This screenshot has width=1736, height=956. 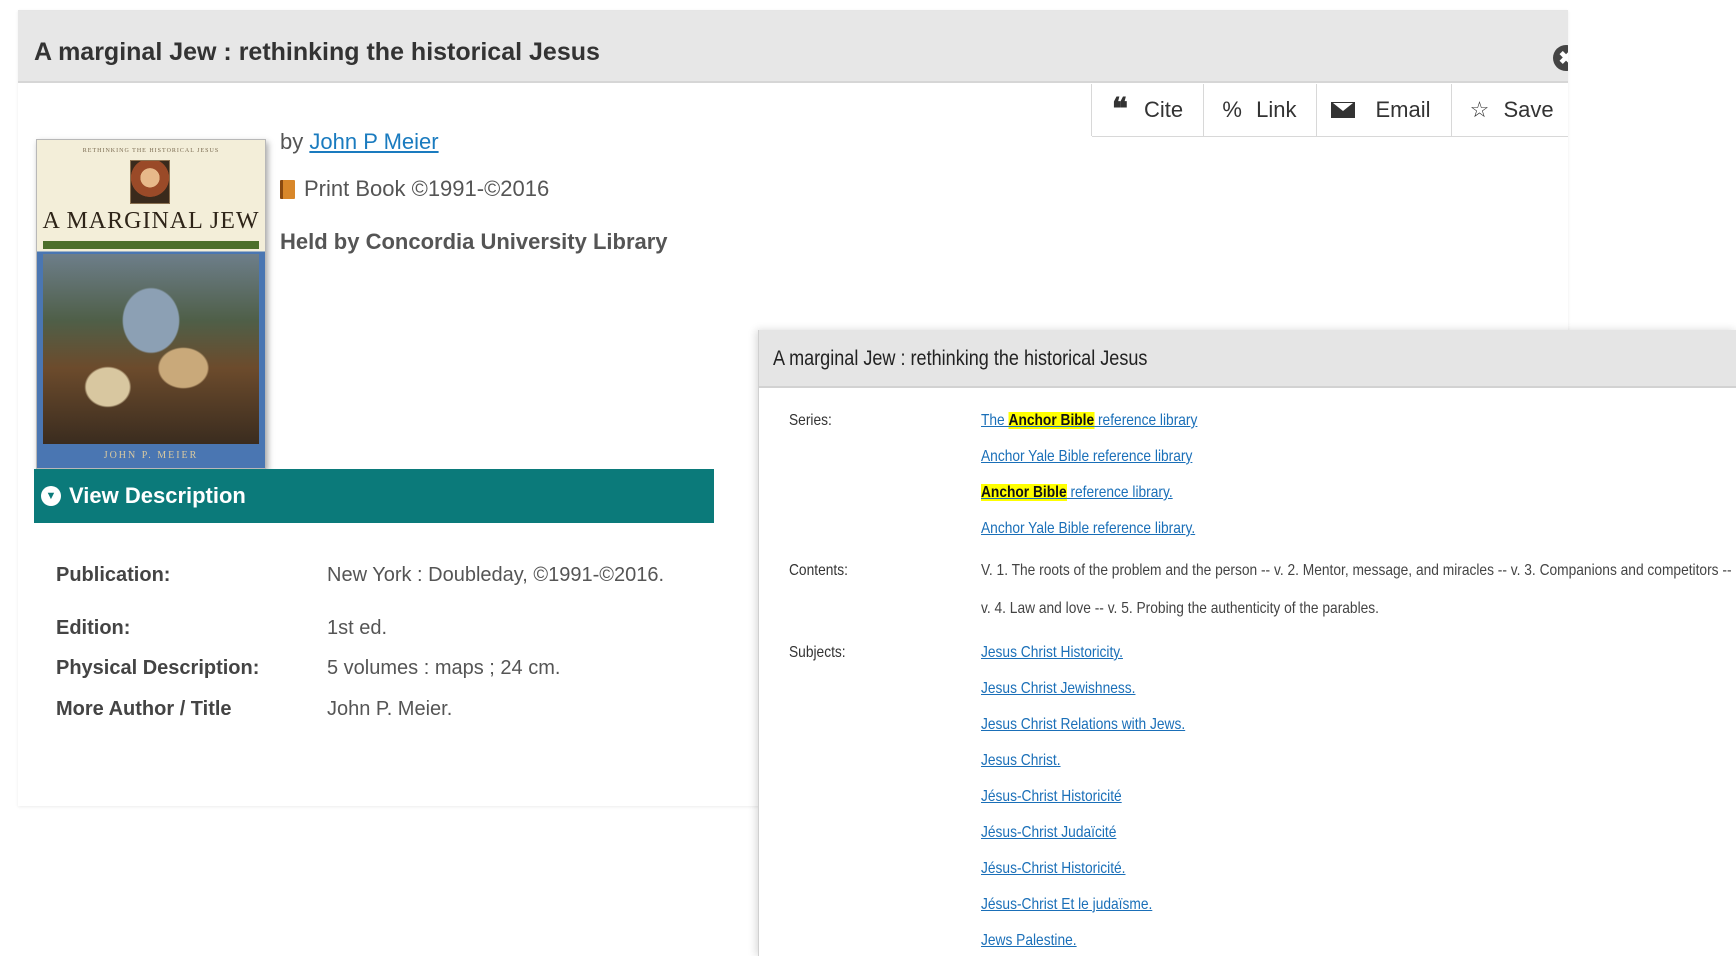 What do you see at coordinates (287, 189) in the screenshot?
I see `book-icon` at bounding box center [287, 189].